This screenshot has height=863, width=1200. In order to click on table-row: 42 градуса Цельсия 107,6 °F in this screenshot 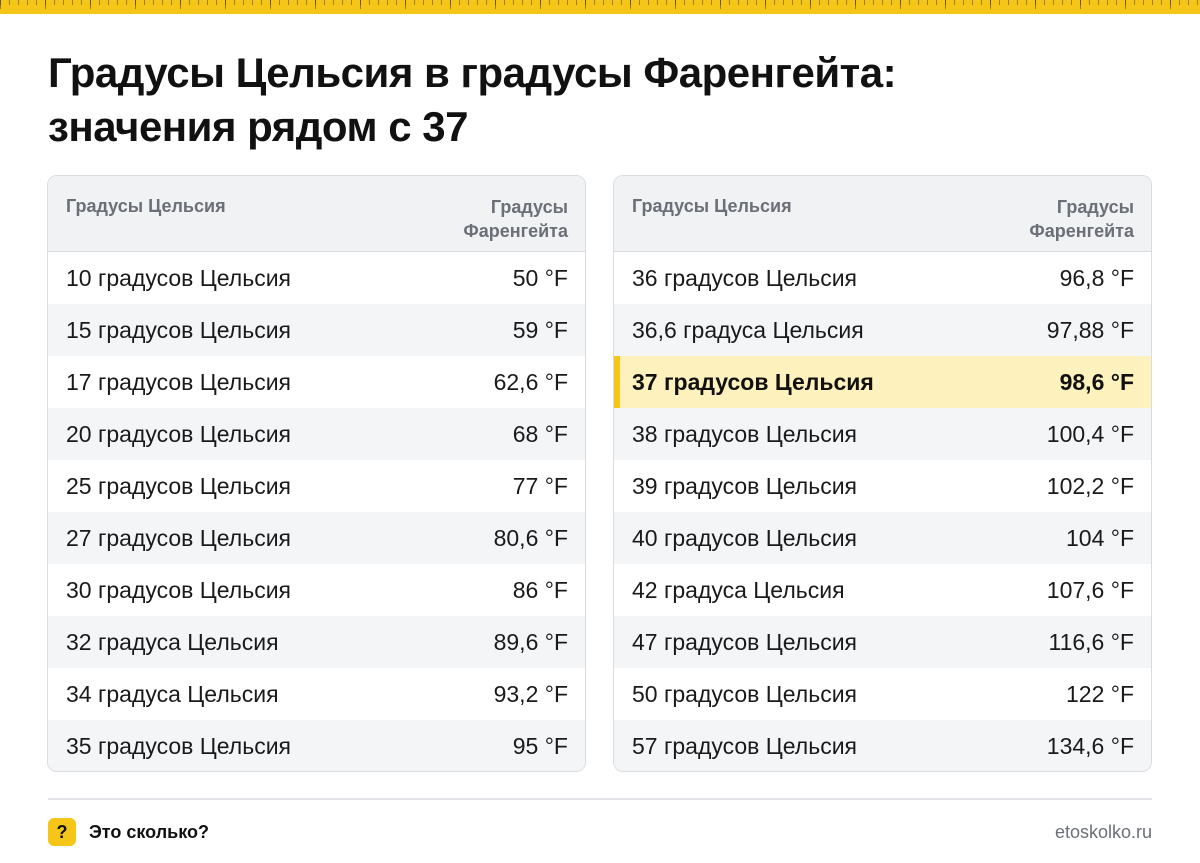, I will do `click(882, 590)`.